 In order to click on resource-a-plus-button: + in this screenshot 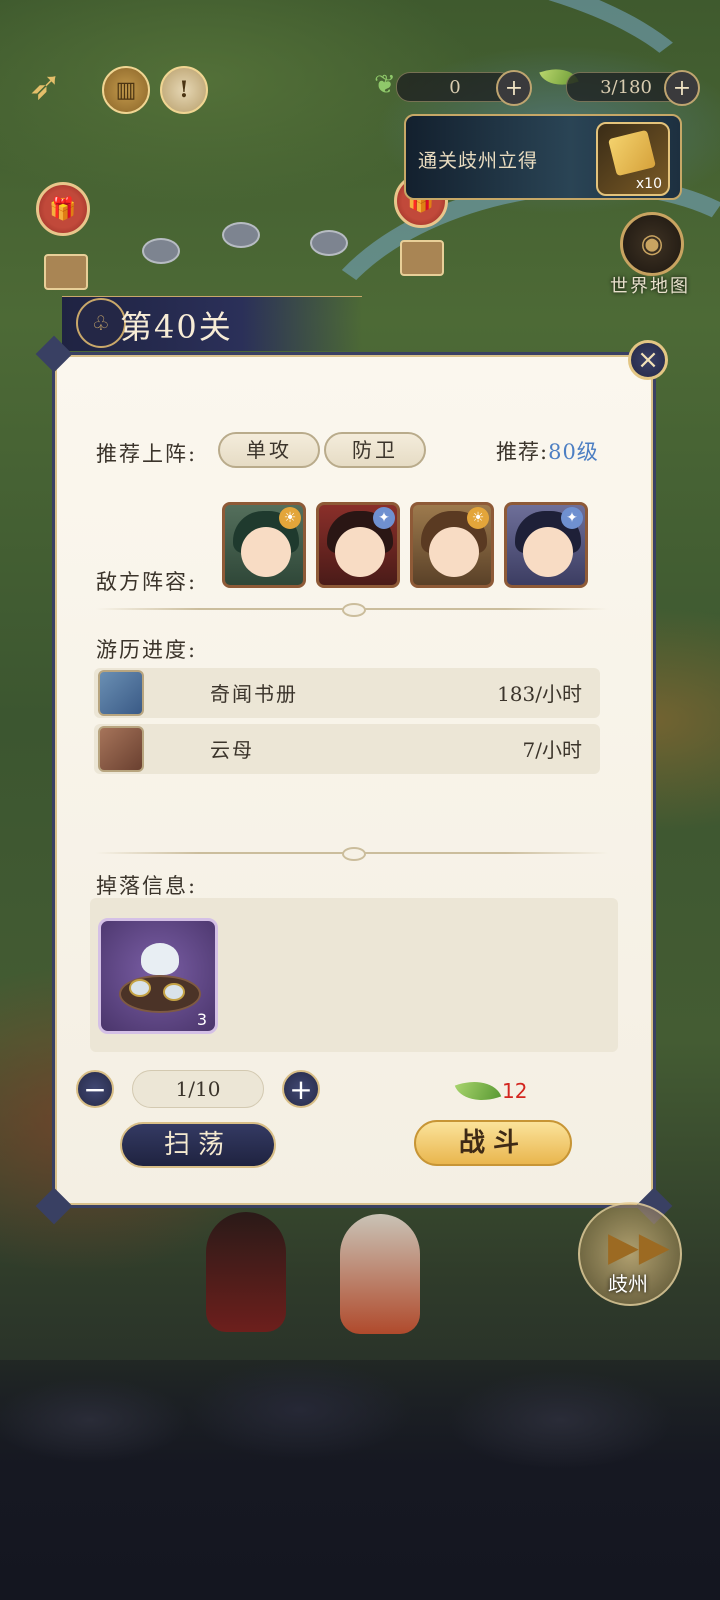, I will do `click(514, 88)`.